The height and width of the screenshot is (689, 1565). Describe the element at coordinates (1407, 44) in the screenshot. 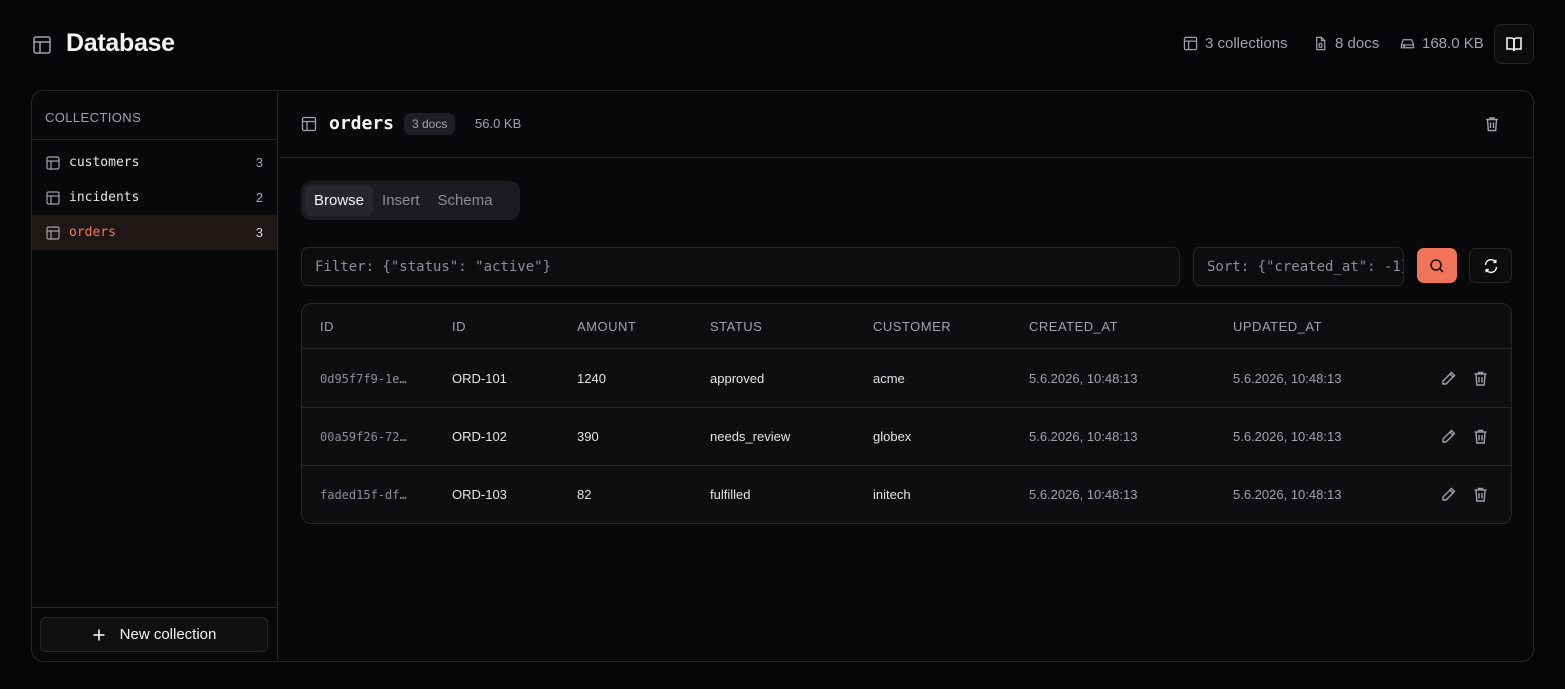

I see `hard-drive-icon` at that location.